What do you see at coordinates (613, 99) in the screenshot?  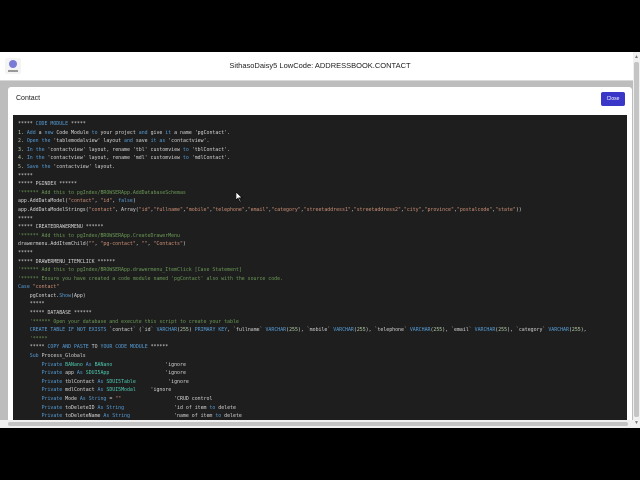 I see `close-button: Close` at bounding box center [613, 99].